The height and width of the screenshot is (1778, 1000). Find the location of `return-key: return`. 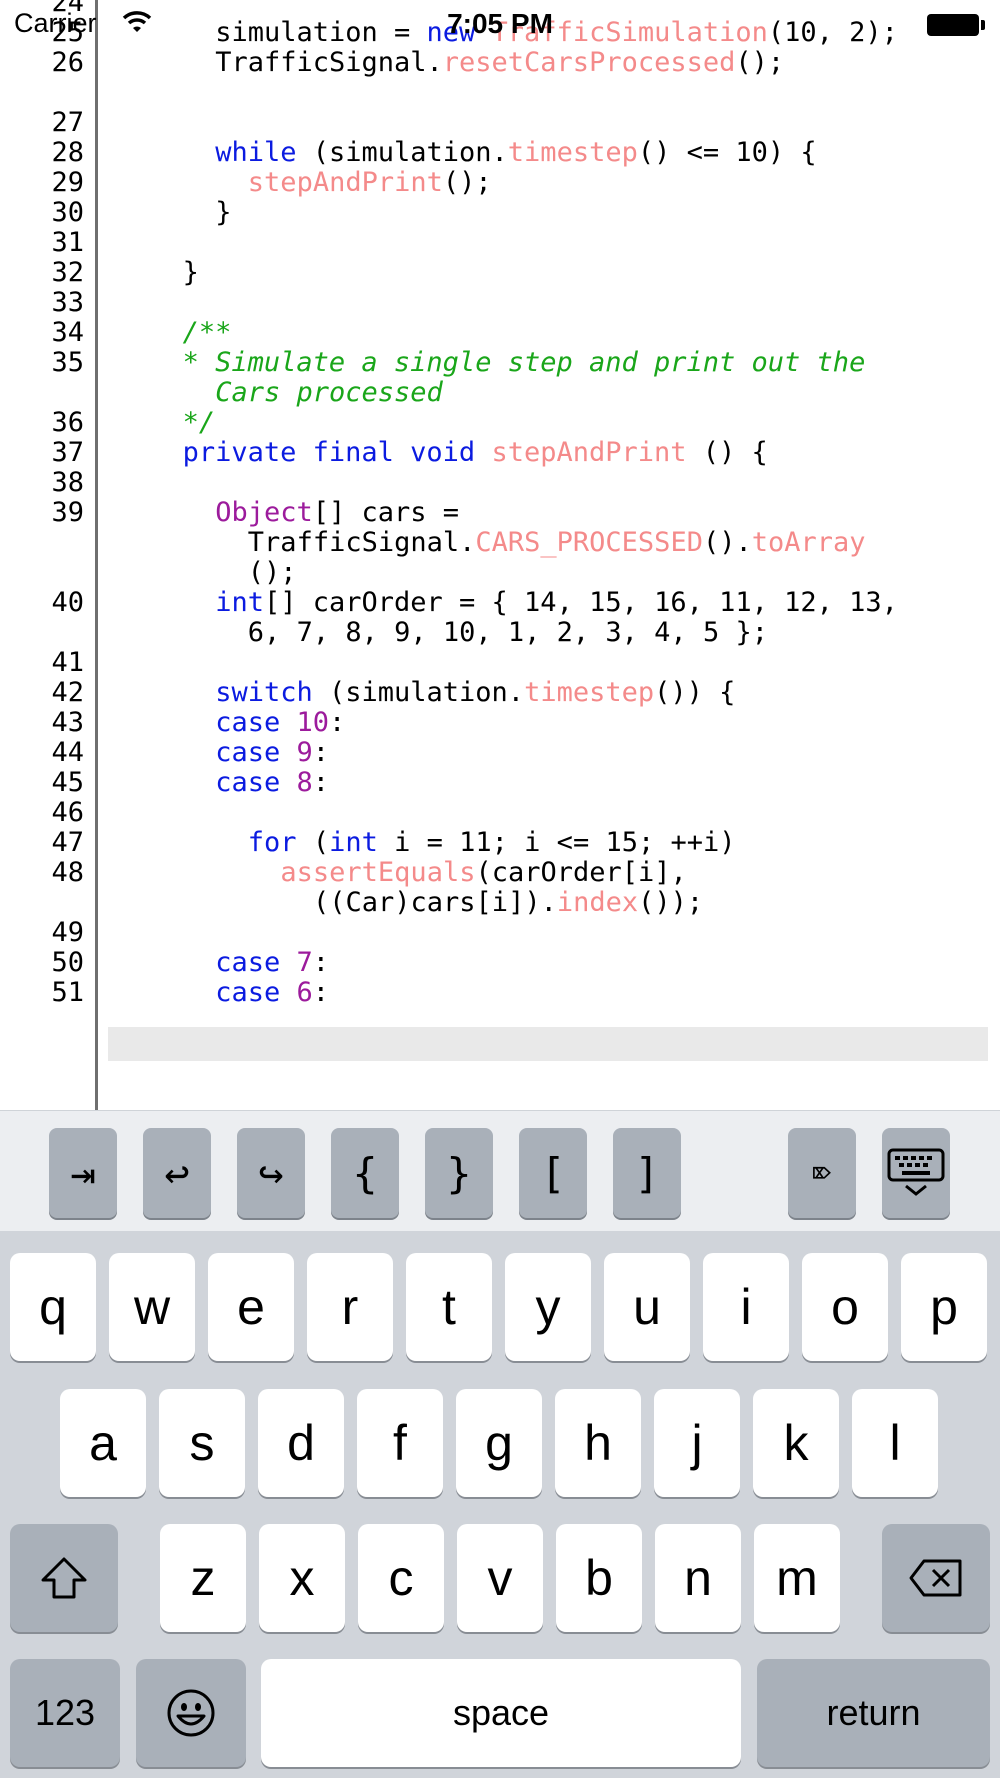

return-key: return is located at coordinates (873, 1713).